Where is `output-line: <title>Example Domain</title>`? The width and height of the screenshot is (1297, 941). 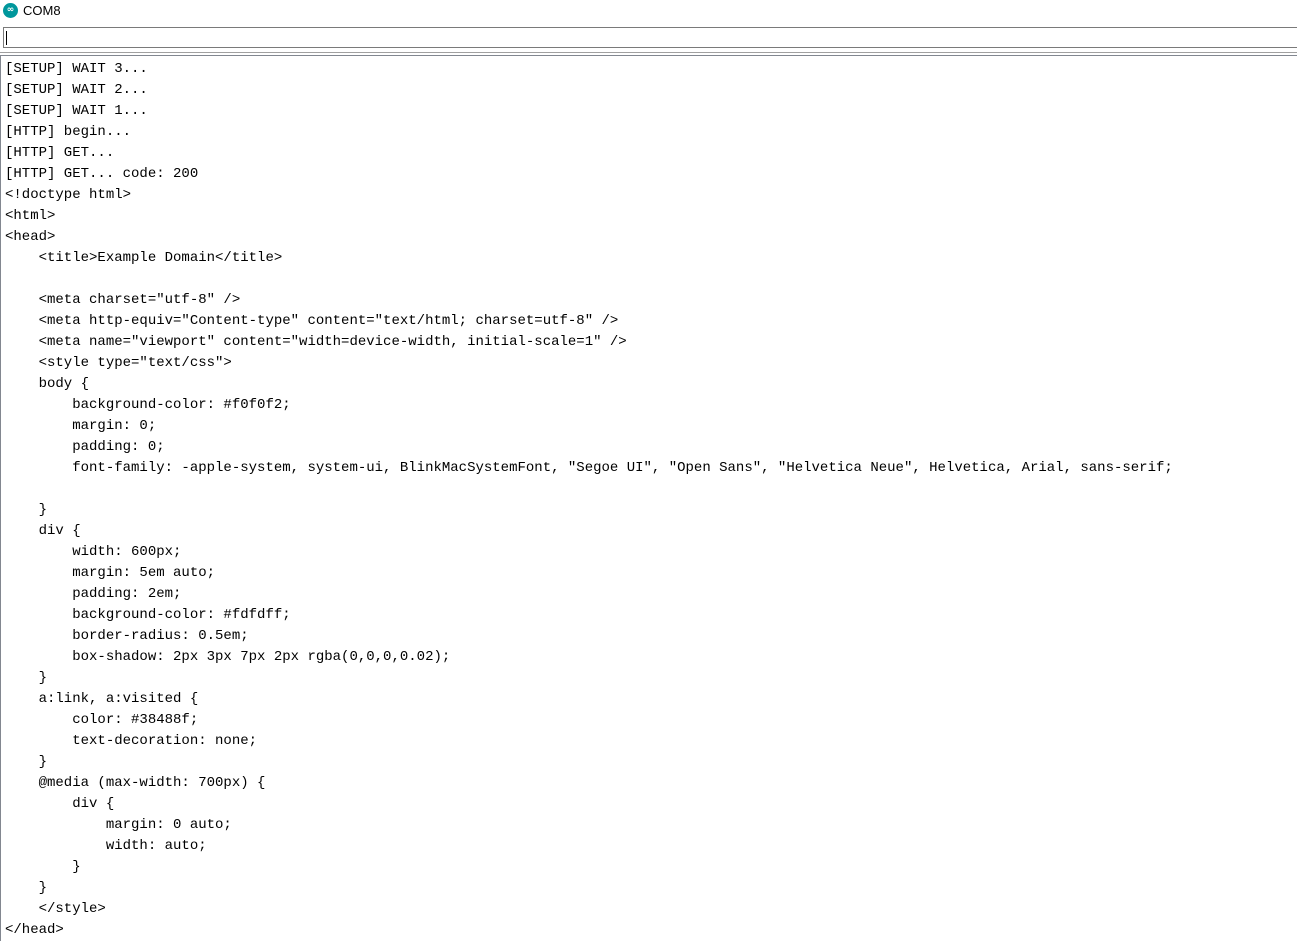
output-line: <title>Example Domain</title> is located at coordinates (144, 258).